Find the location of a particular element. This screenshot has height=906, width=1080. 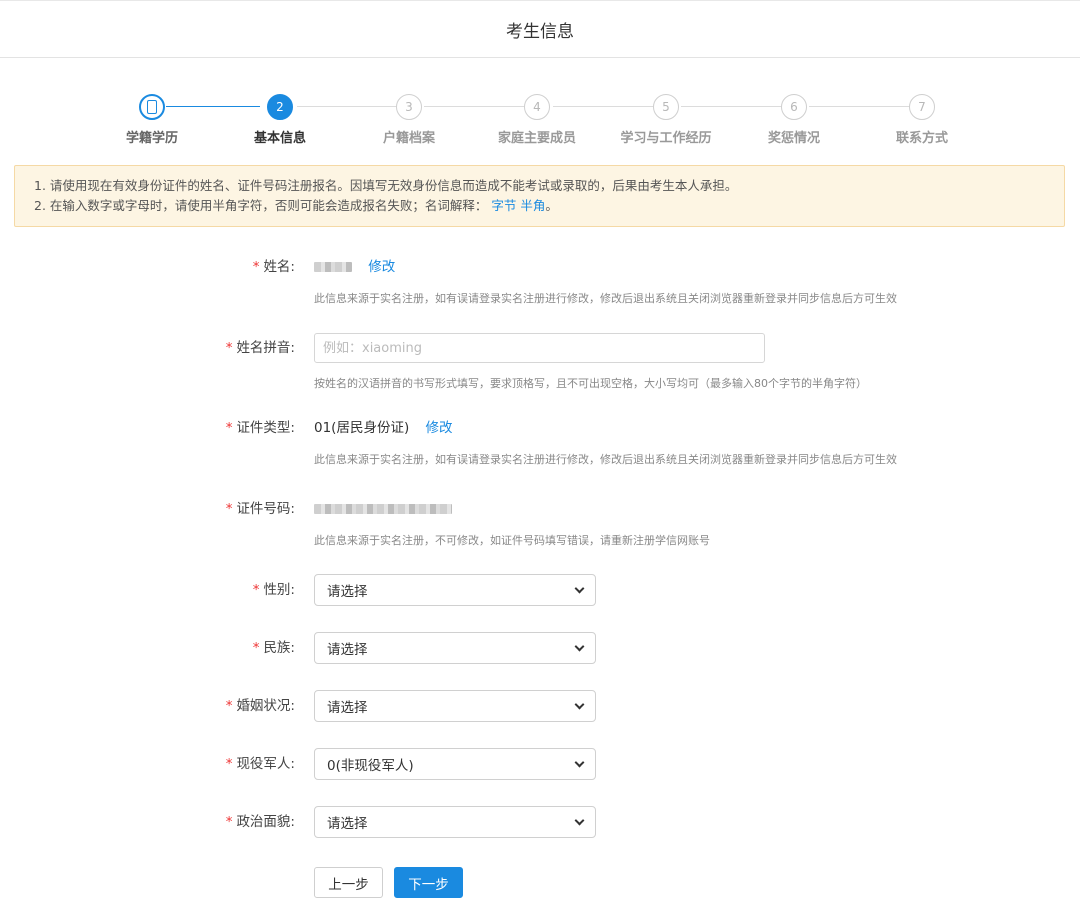

step-circle is located at coordinates (152, 107).